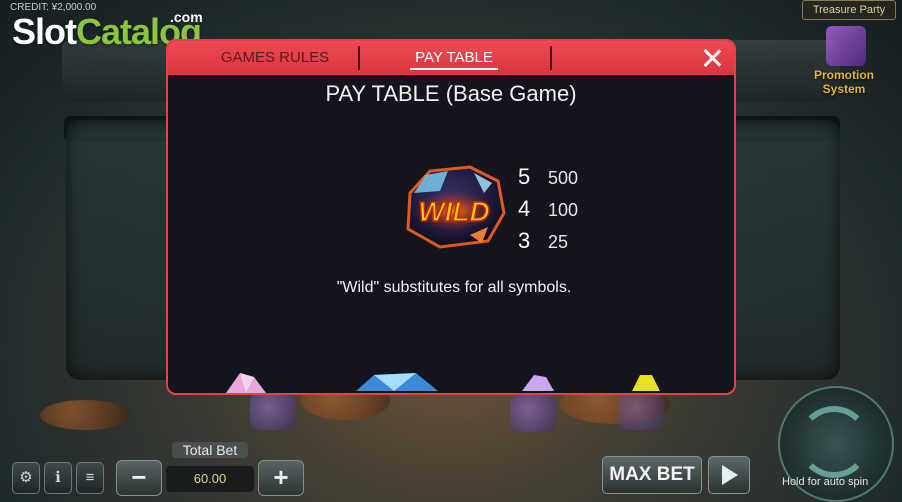 The height and width of the screenshot is (502, 902). I want to click on tab-pay-table: PAY TABLE, so click(454, 58).